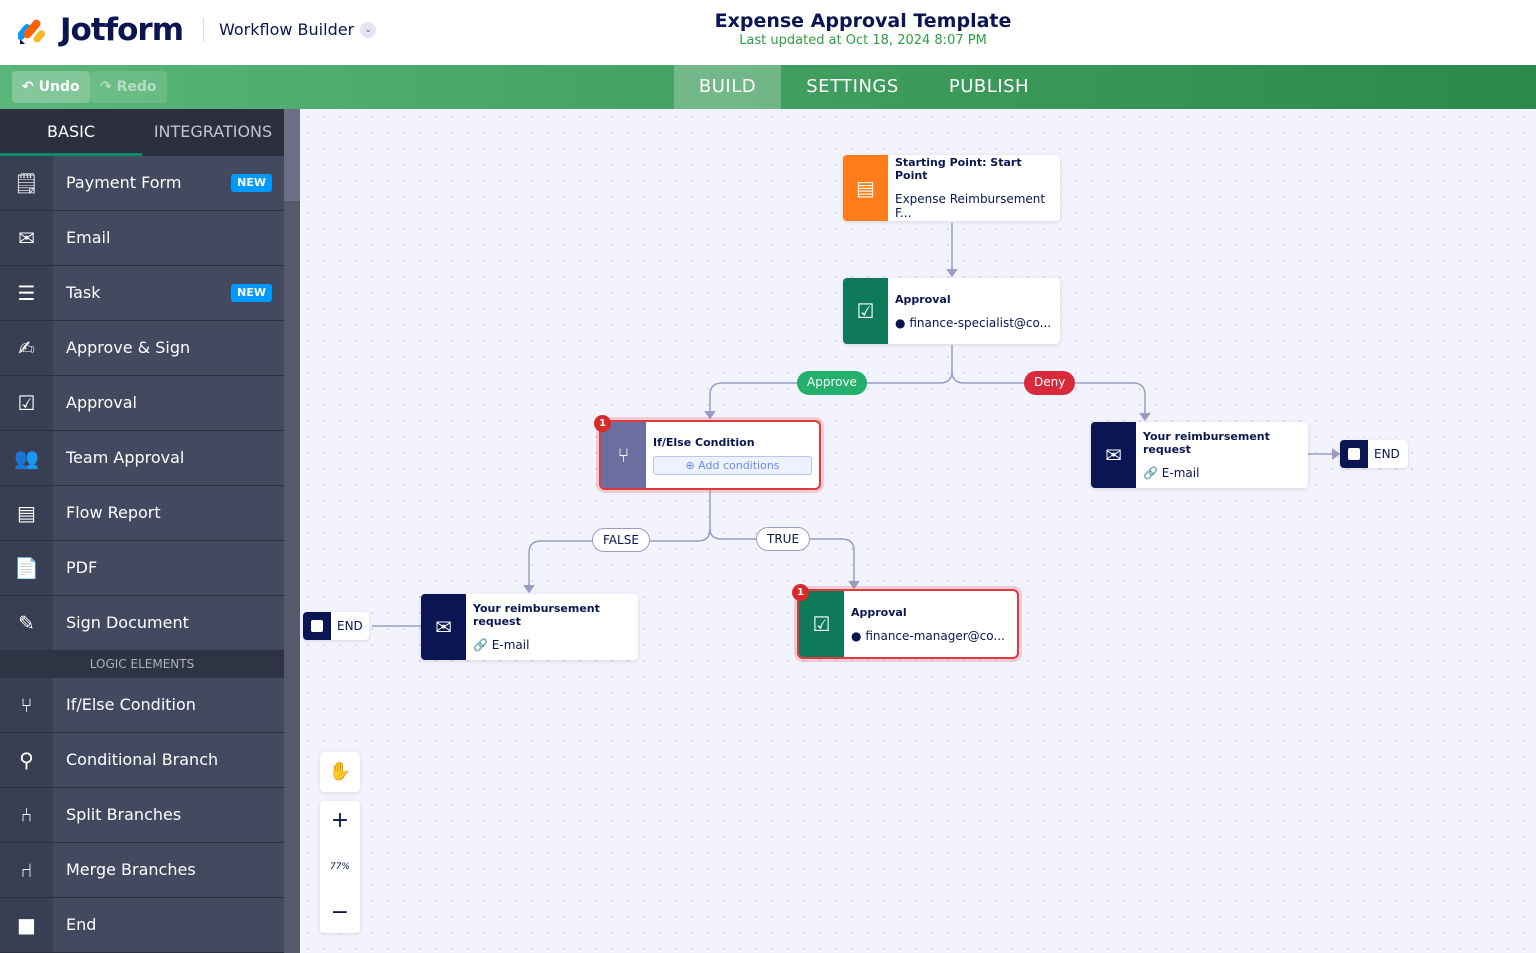  Describe the element at coordinates (26, 293) in the screenshot. I see `task-icon: ☰` at that location.